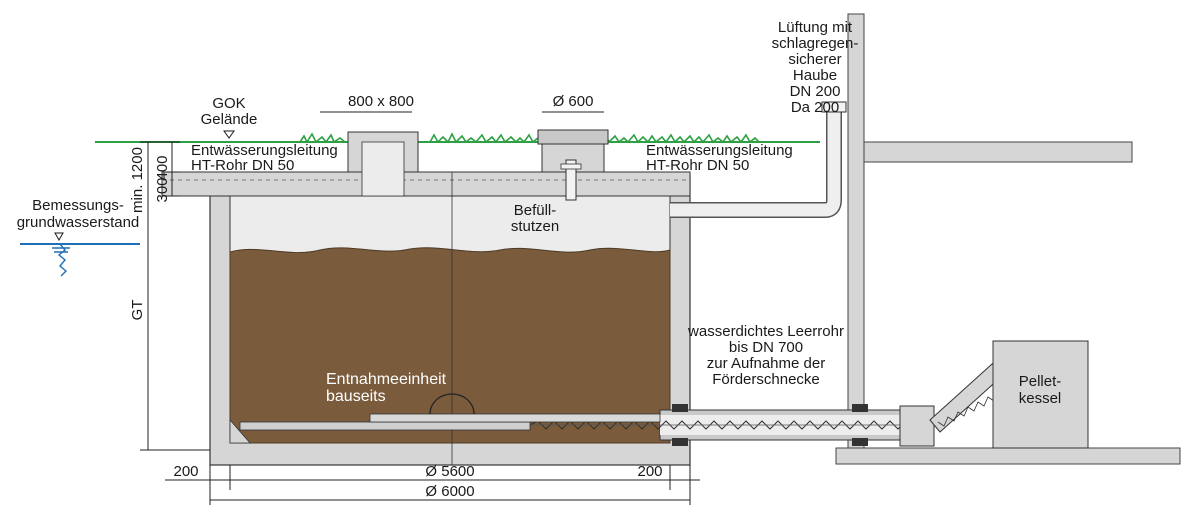  What do you see at coordinates (228, 103) in the screenshot?
I see `gok-label: GOK` at bounding box center [228, 103].